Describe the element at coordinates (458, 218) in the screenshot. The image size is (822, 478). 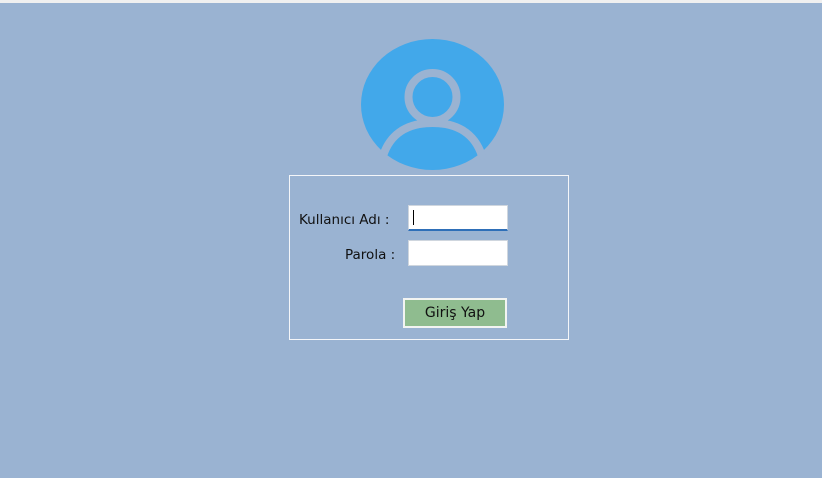
I see `username-input` at that location.